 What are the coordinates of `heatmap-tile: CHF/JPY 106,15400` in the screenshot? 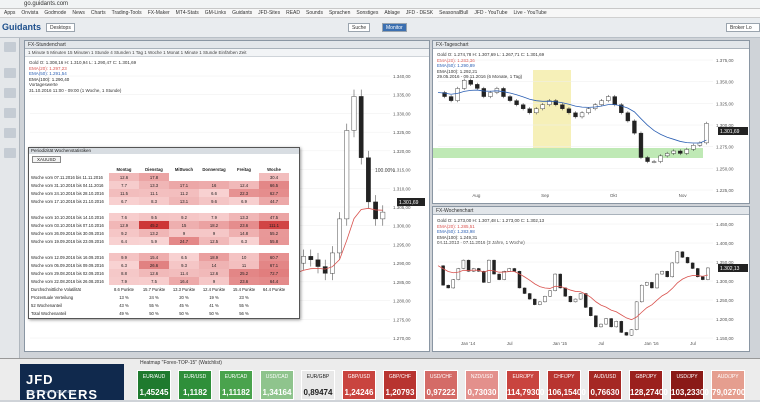 It's located at (566, 385).